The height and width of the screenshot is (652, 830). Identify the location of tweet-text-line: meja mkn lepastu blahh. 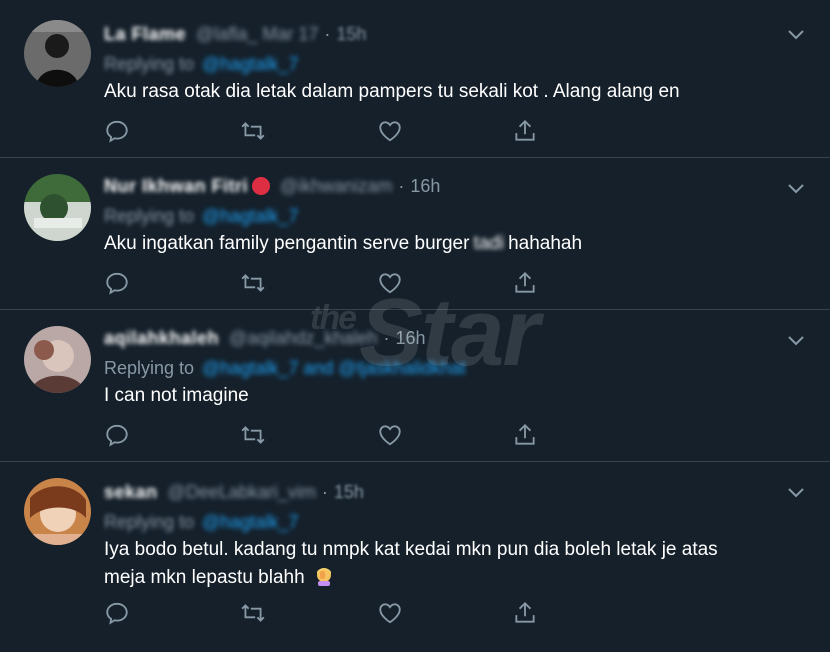
(204, 577).